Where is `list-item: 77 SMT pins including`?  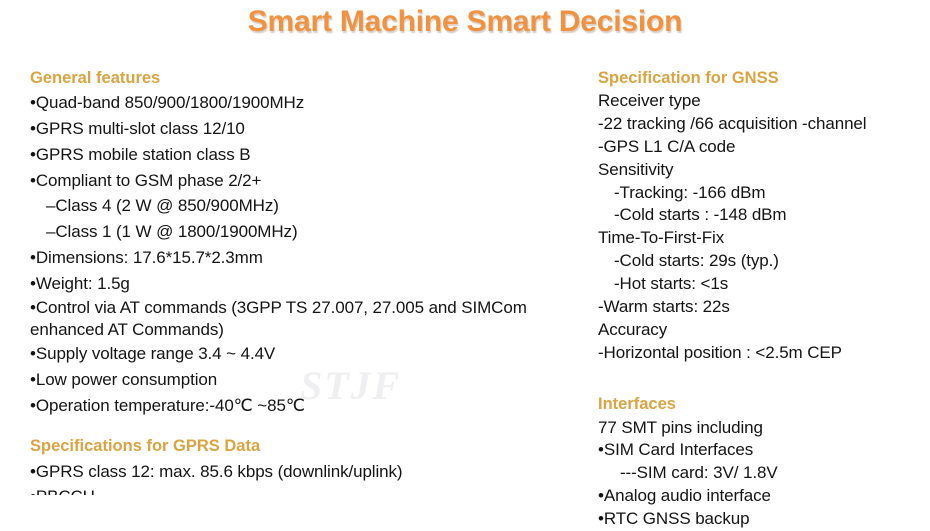
list-item: 77 SMT pins including is located at coordinates (680, 427).